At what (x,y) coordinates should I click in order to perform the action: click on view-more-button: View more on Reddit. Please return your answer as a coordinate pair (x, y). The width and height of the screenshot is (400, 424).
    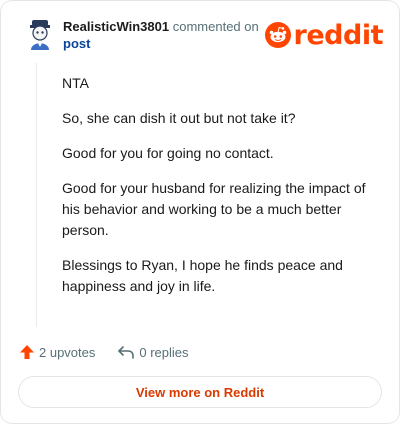
    Looking at the image, I should click on (200, 392).